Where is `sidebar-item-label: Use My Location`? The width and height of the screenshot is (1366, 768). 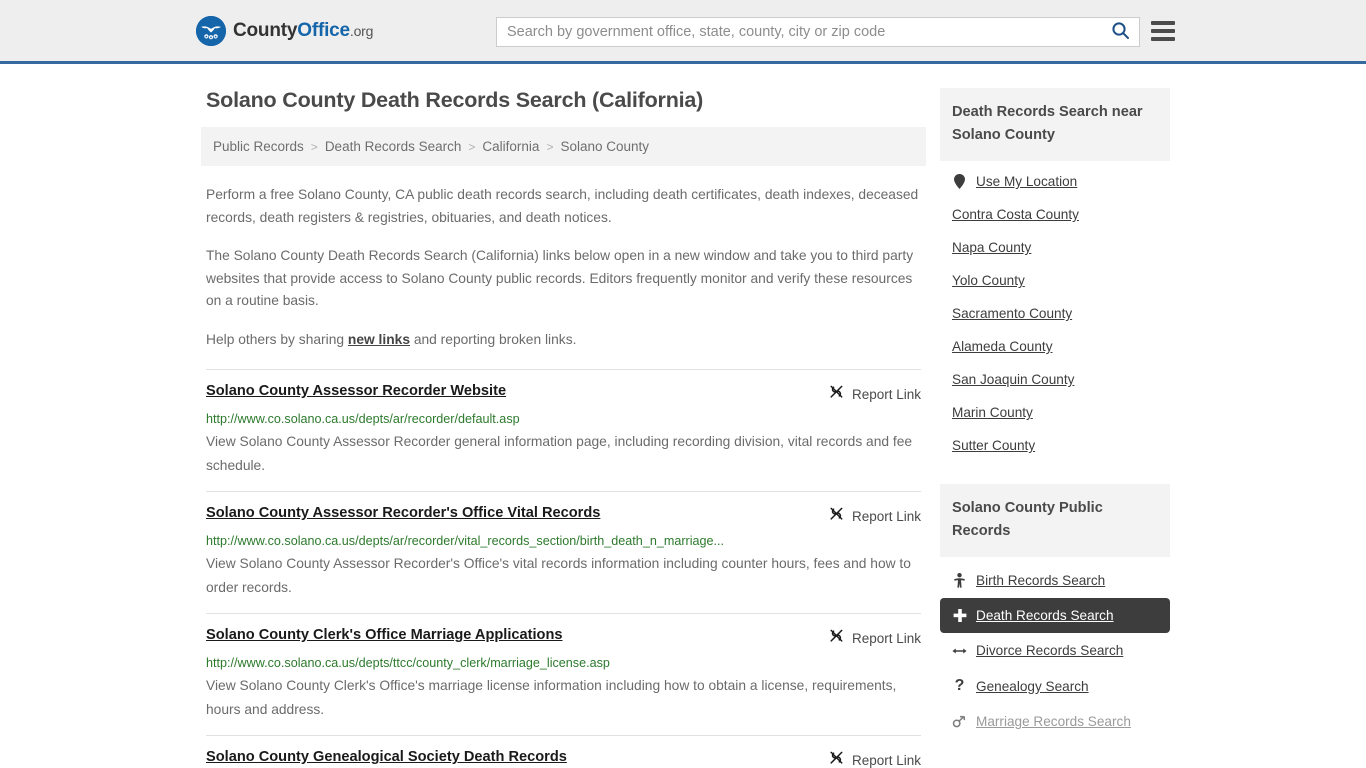
sidebar-item-label: Use My Location is located at coordinates (1027, 181).